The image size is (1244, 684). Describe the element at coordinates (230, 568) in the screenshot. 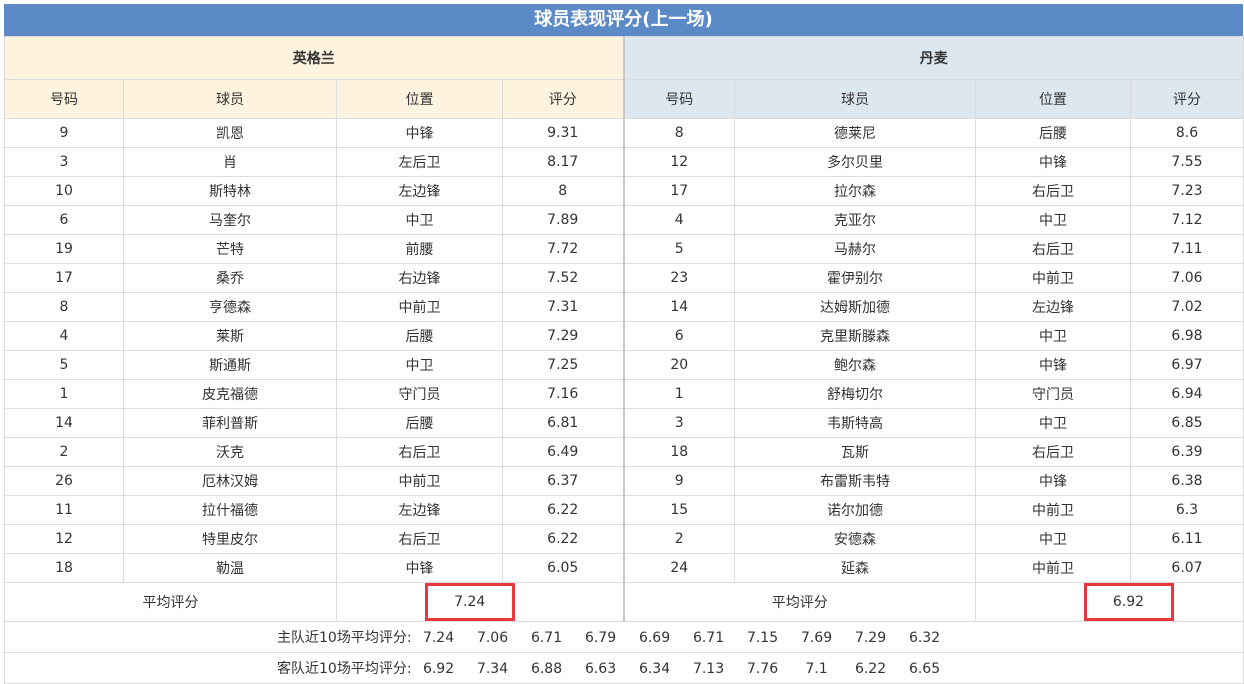

I see `home-player-name: 勒温` at that location.